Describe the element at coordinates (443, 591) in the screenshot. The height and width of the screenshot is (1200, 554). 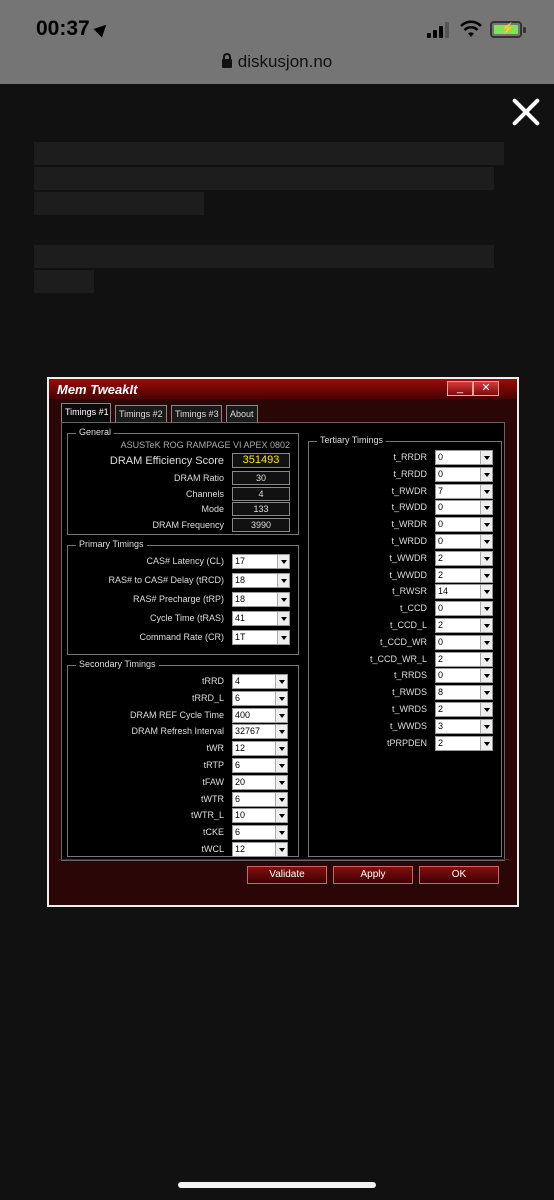
I see `tertiary-row-value-text: 14` at that location.